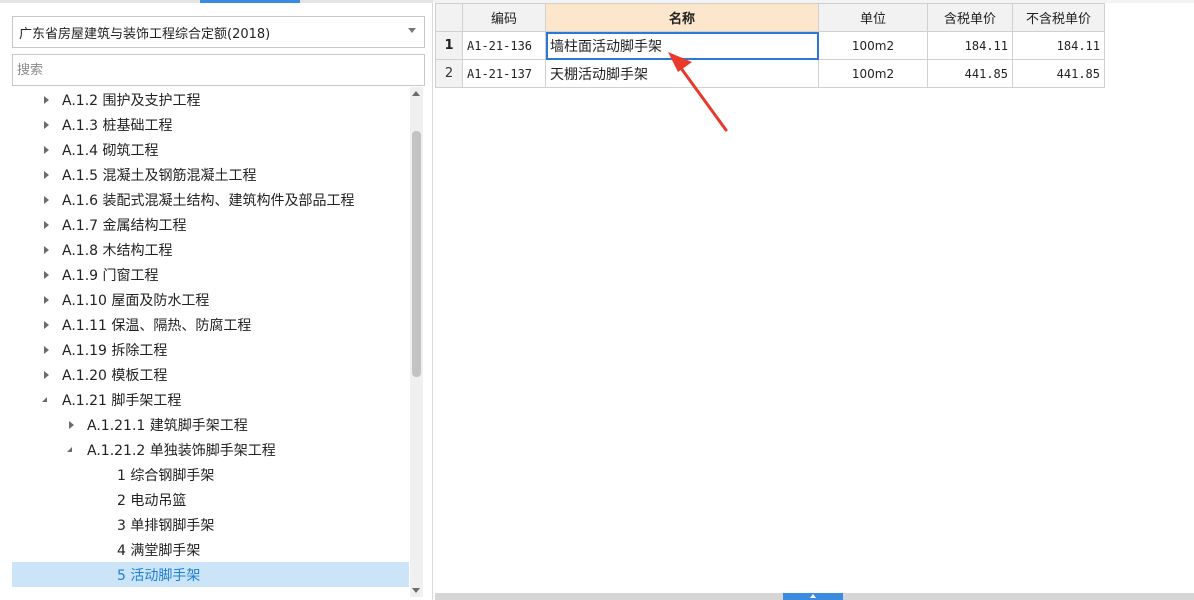  I want to click on tree-item-label: A.1.19 拆除工程, so click(115, 350).